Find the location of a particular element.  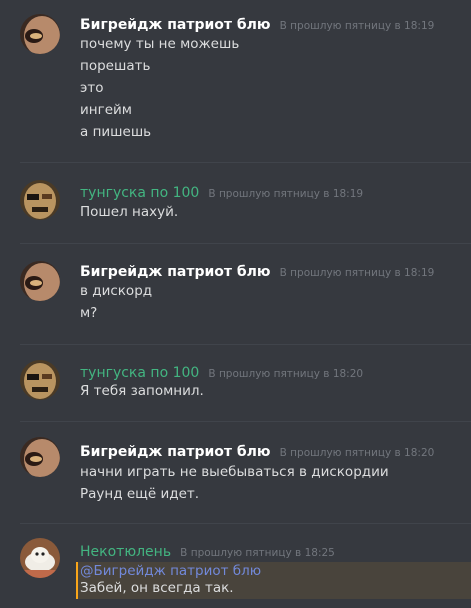

author-name: Некотюлень is located at coordinates (125, 552).